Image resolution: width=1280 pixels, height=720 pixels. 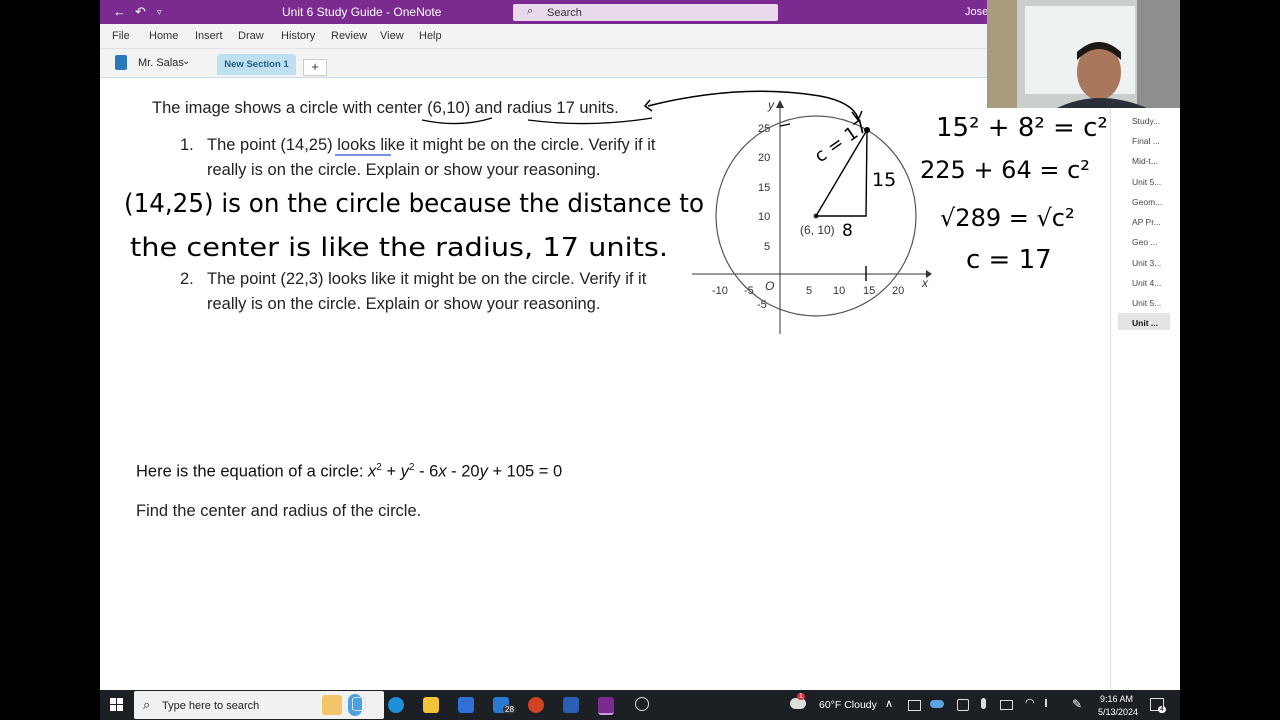 What do you see at coordinates (564, 13) in the screenshot?
I see `search-label: Search` at bounding box center [564, 13].